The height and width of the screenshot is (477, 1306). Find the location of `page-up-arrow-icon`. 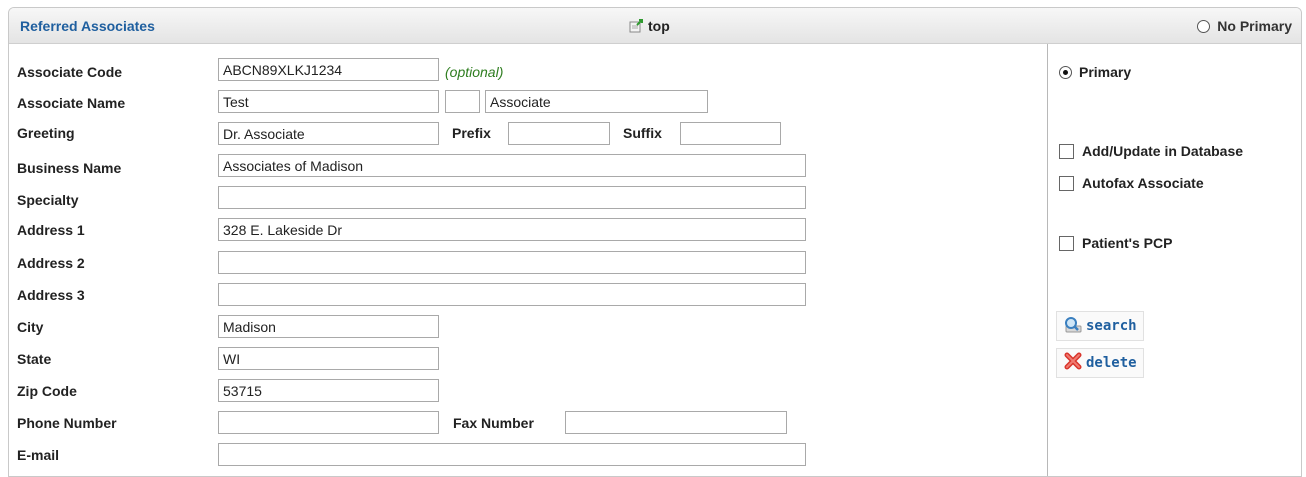

page-up-arrow-icon is located at coordinates (636, 26).